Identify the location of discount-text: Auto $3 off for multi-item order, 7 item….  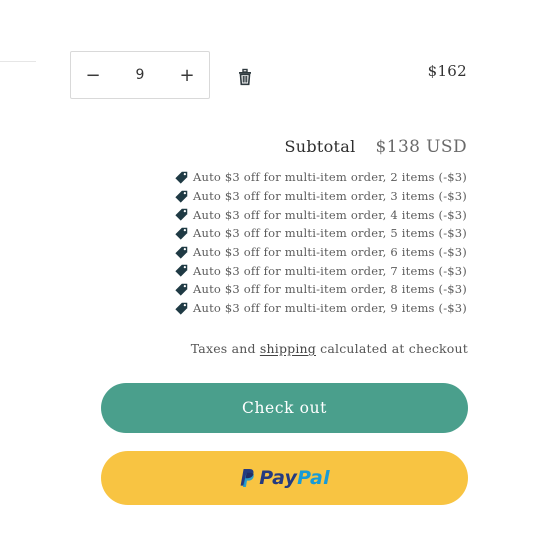
(329, 270).